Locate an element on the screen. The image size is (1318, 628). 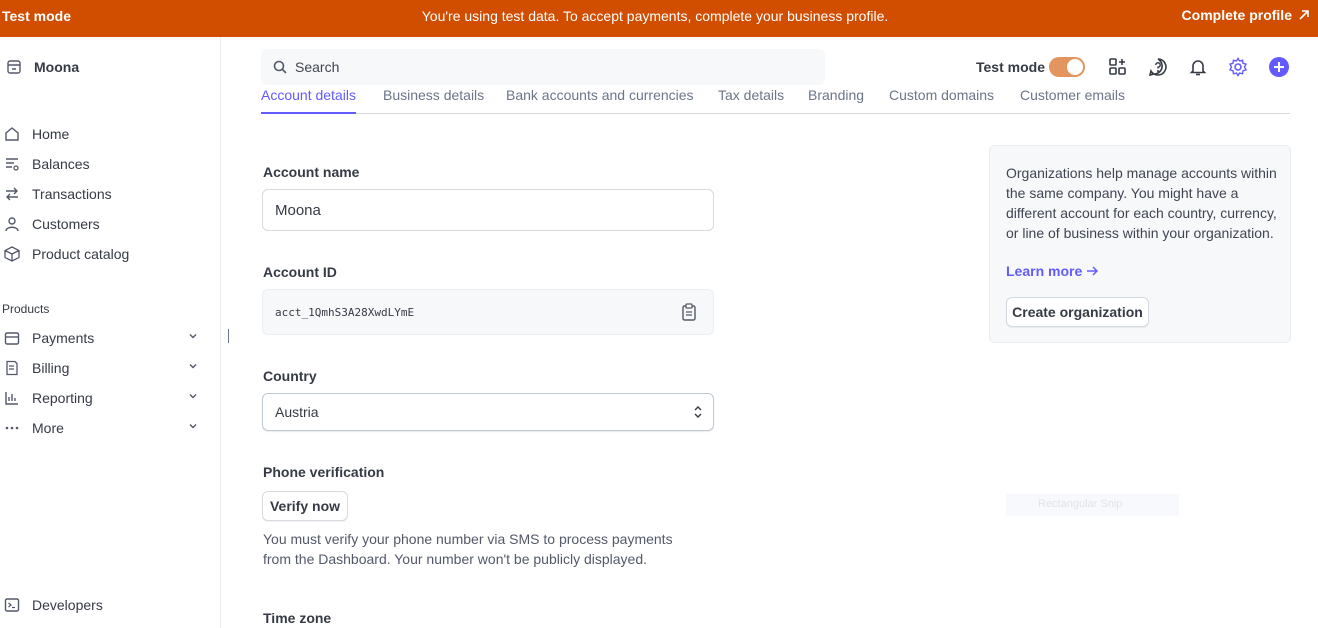
sidebar-item-transactions: Transactions is located at coordinates (104, 194).